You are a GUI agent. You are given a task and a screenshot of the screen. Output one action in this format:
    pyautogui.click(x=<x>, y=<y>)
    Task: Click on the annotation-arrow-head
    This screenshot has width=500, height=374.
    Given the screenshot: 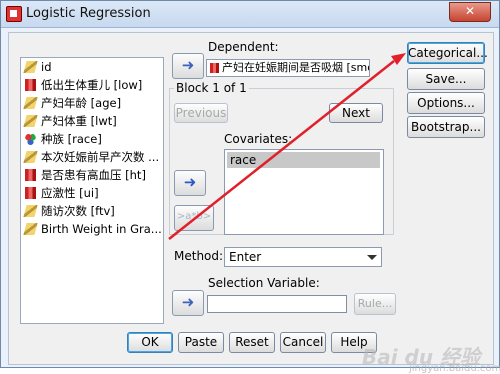 What is the action you would take?
    pyautogui.click(x=398, y=59)
    